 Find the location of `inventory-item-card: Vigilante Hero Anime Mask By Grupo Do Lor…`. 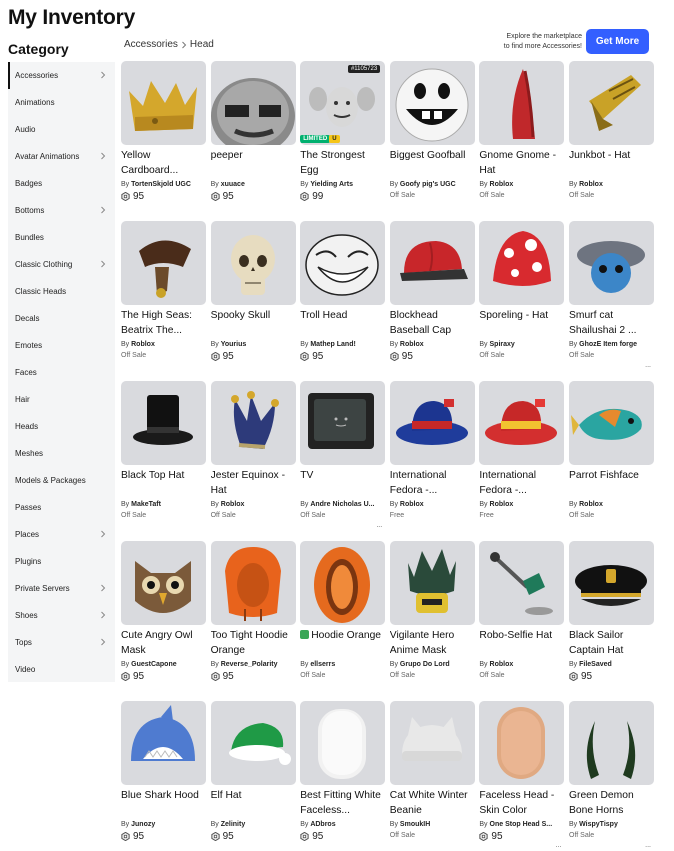

inventory-item-card: Vigilante Hero Anime Mask By Grupo Do Lor… is located at coordinates (432, 616).